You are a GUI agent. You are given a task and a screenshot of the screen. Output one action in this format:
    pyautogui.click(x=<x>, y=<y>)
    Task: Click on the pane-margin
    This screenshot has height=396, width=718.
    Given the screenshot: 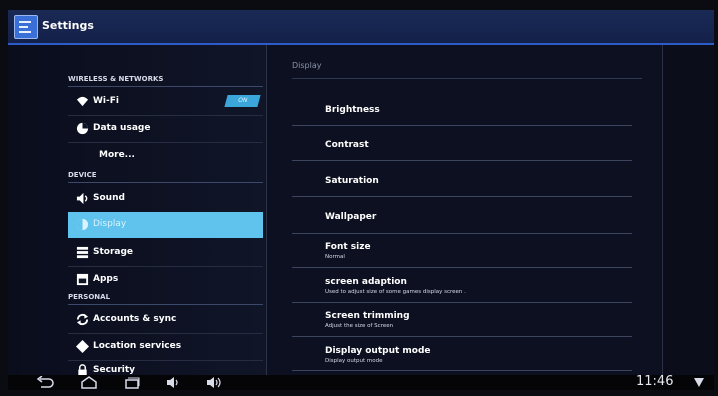 What is the action you would take?
    pyautogui.click(x=688, y=210)
    